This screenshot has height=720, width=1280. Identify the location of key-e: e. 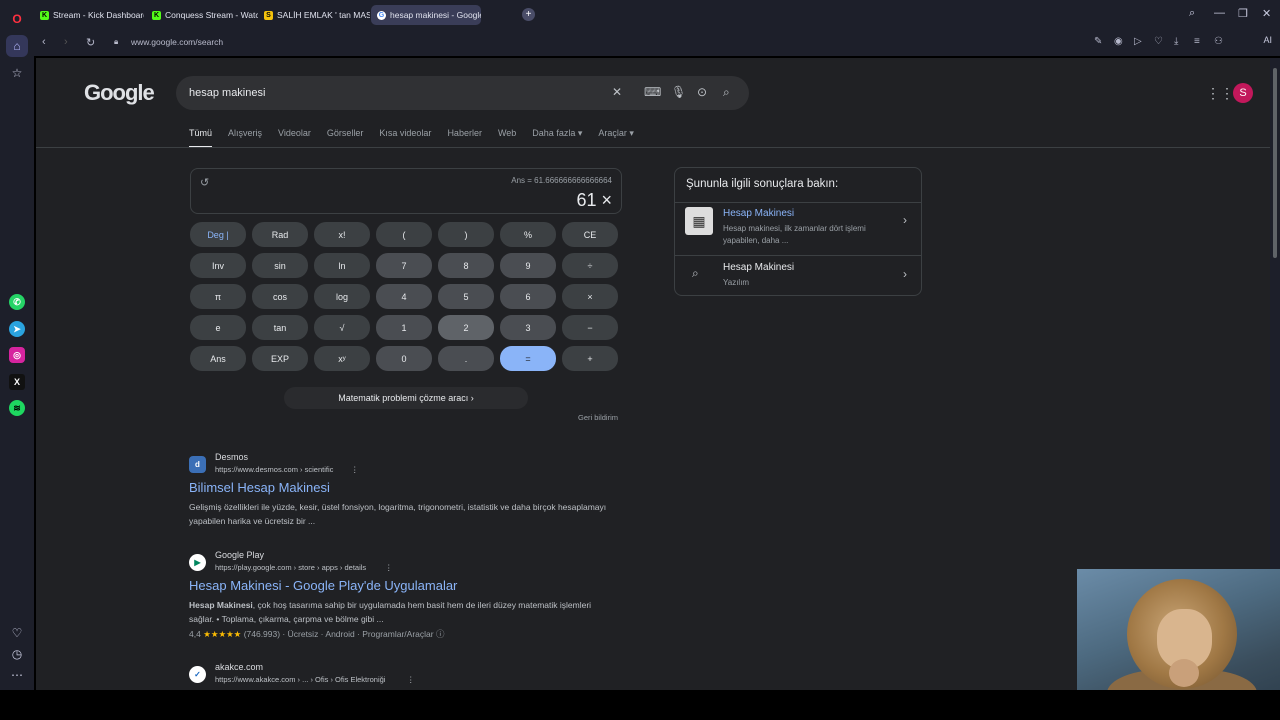
(218, 327).